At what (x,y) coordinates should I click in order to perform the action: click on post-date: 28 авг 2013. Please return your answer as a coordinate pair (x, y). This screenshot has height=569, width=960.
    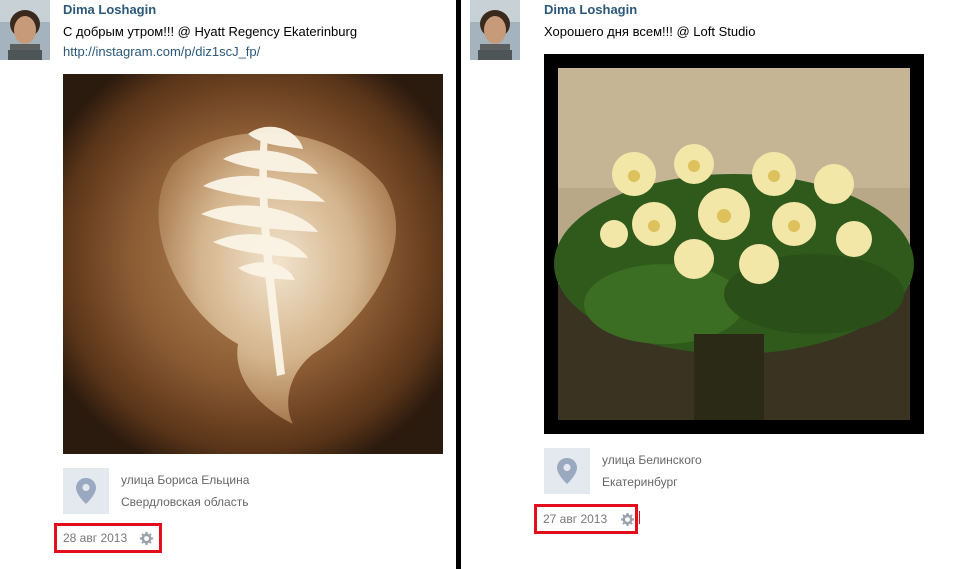
    Looking at the image, I should click on (95, 538).